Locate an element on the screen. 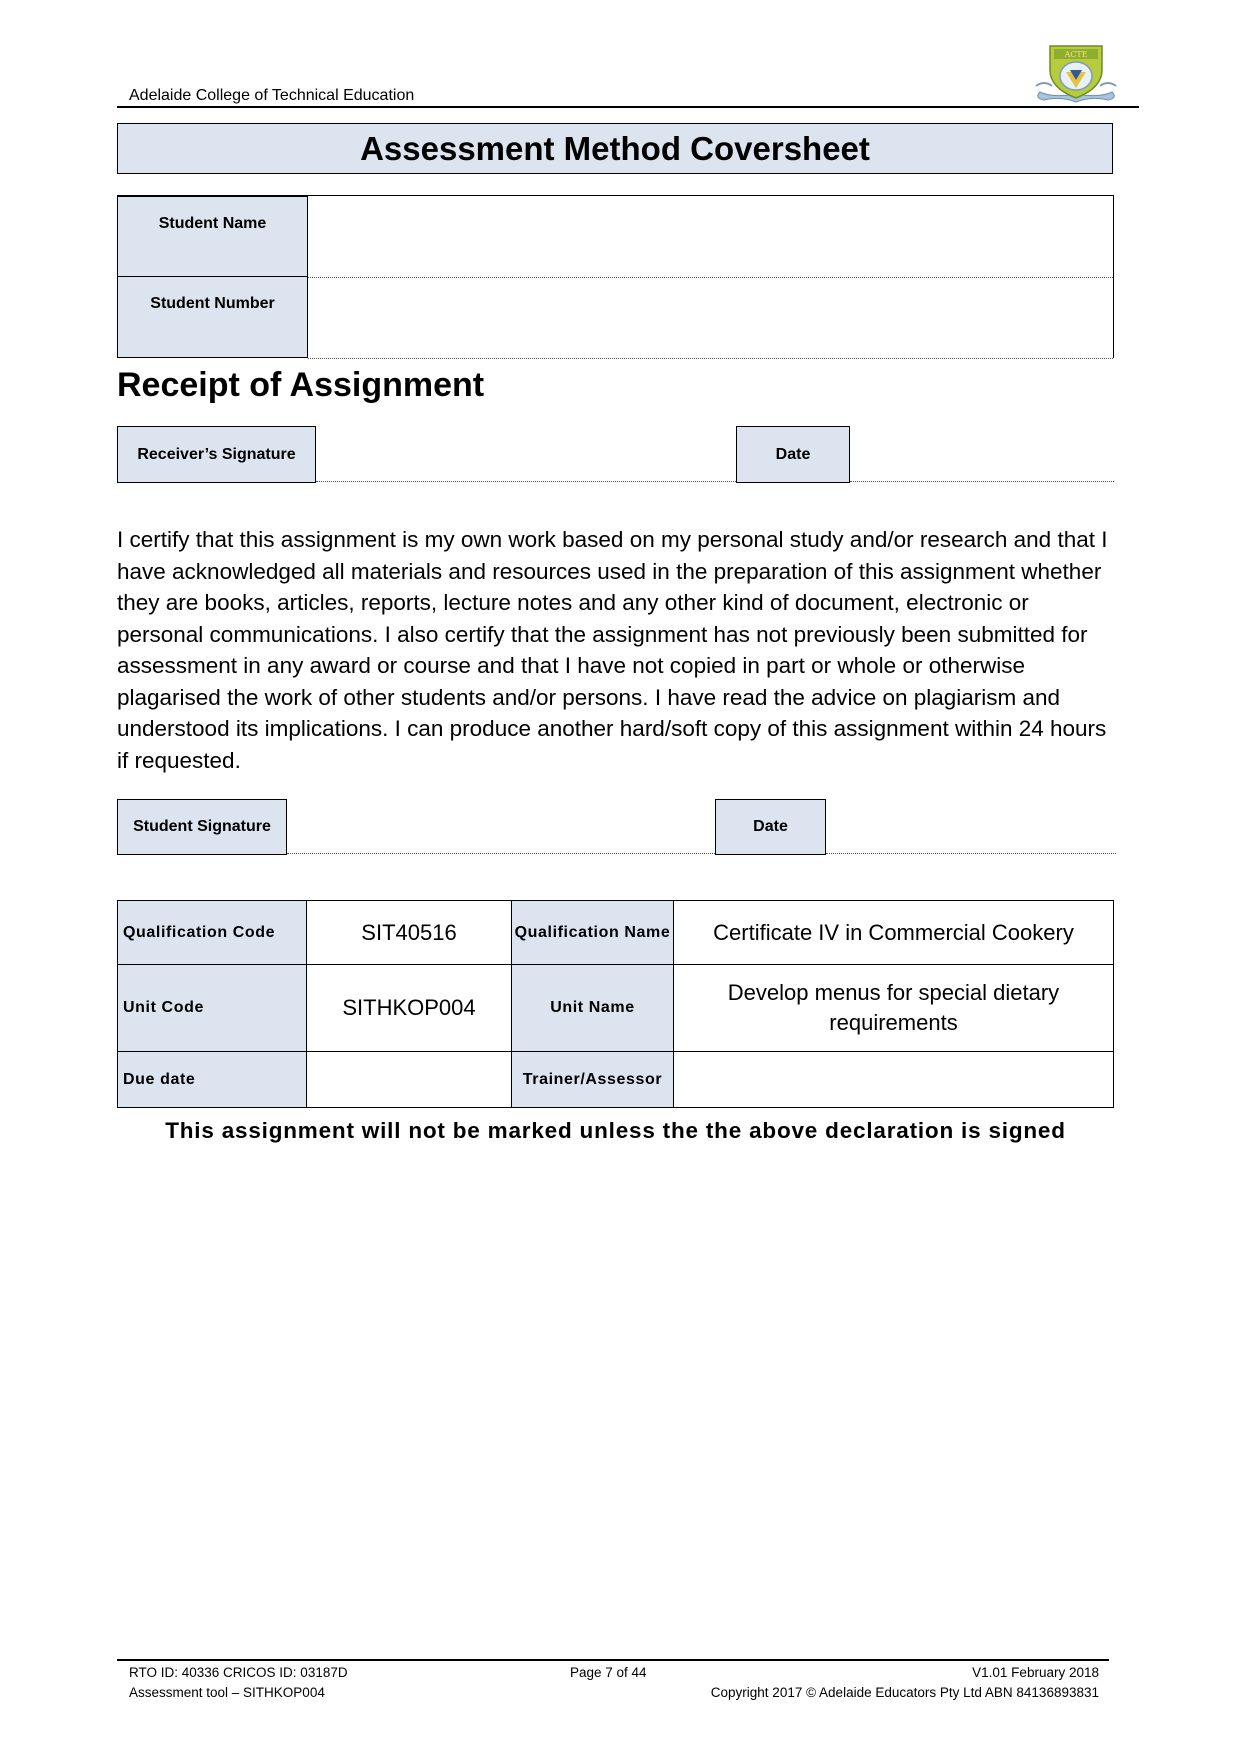 The height and width of the screenshot is (1754, 1241). svg-text: ACTE is located at coordinates (1075, 54).